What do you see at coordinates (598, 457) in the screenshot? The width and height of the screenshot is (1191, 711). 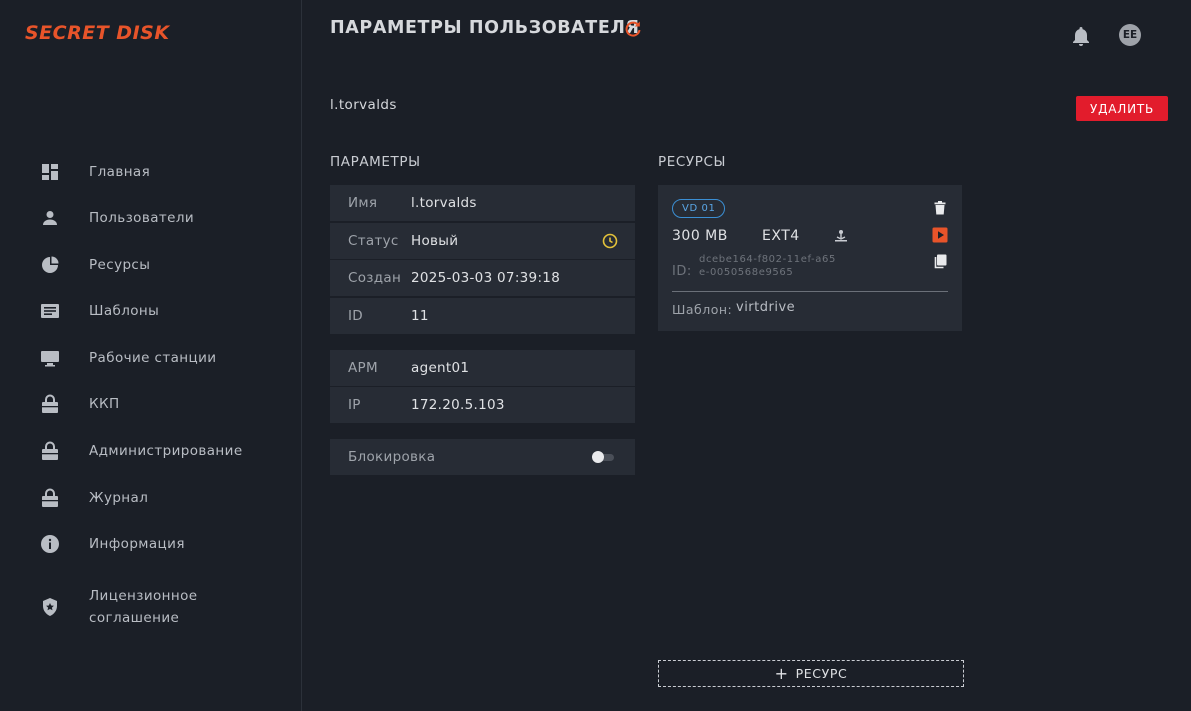 I see `toggle-knob` at bounding box center [598, 457].